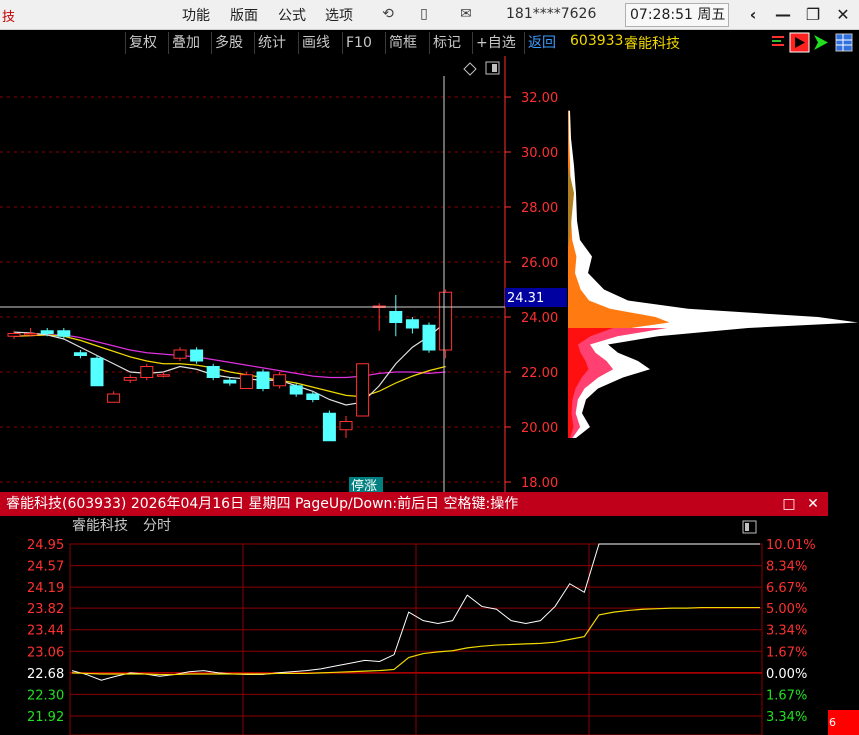 This screenshot has height=735, width=859. I want to click on chart-toolbar: 复权 叠加 多股 统计 画线 F10 简框 标记 +自选 返回, so click(284, 43).